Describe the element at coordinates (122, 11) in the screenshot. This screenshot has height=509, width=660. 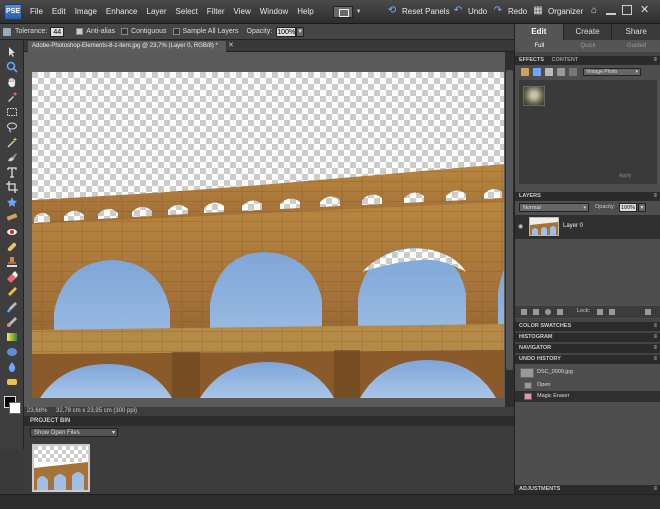
I see `menu-enhance: Enhance` at that location.